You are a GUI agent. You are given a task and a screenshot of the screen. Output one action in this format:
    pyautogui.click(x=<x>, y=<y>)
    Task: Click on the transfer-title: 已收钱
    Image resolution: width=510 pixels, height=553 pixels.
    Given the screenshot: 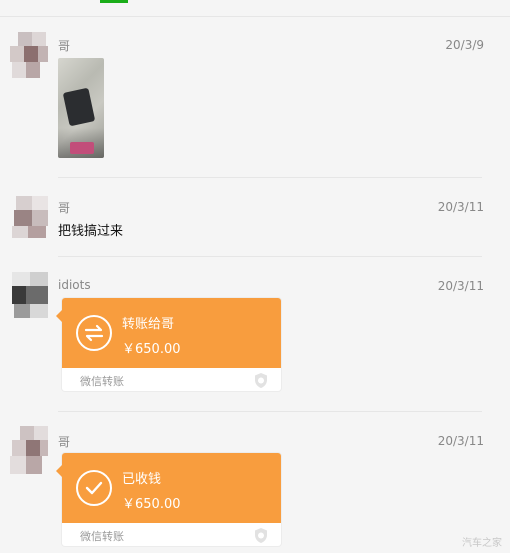 What is the action you would take?
    pyautogui.click(x=142, y=479)
    